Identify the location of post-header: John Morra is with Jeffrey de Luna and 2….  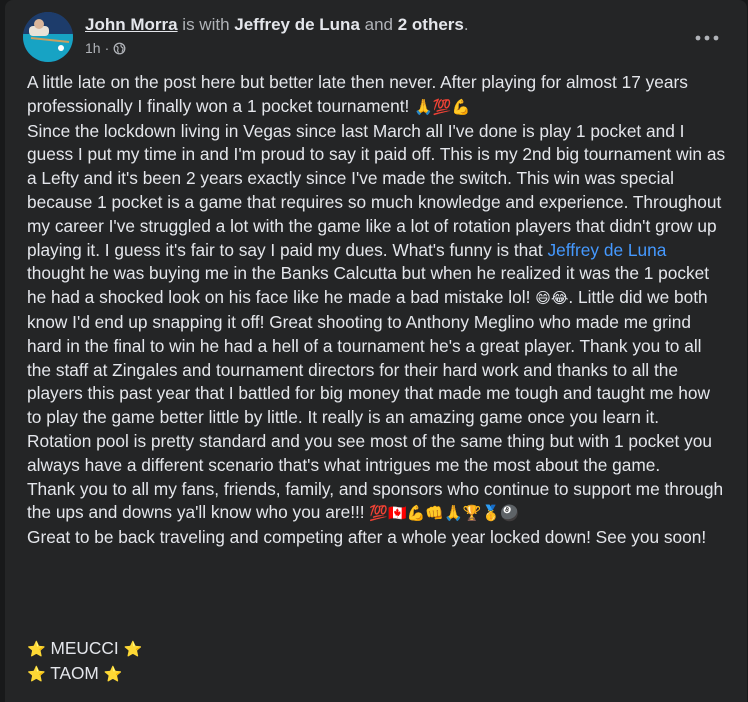
(385, 37).